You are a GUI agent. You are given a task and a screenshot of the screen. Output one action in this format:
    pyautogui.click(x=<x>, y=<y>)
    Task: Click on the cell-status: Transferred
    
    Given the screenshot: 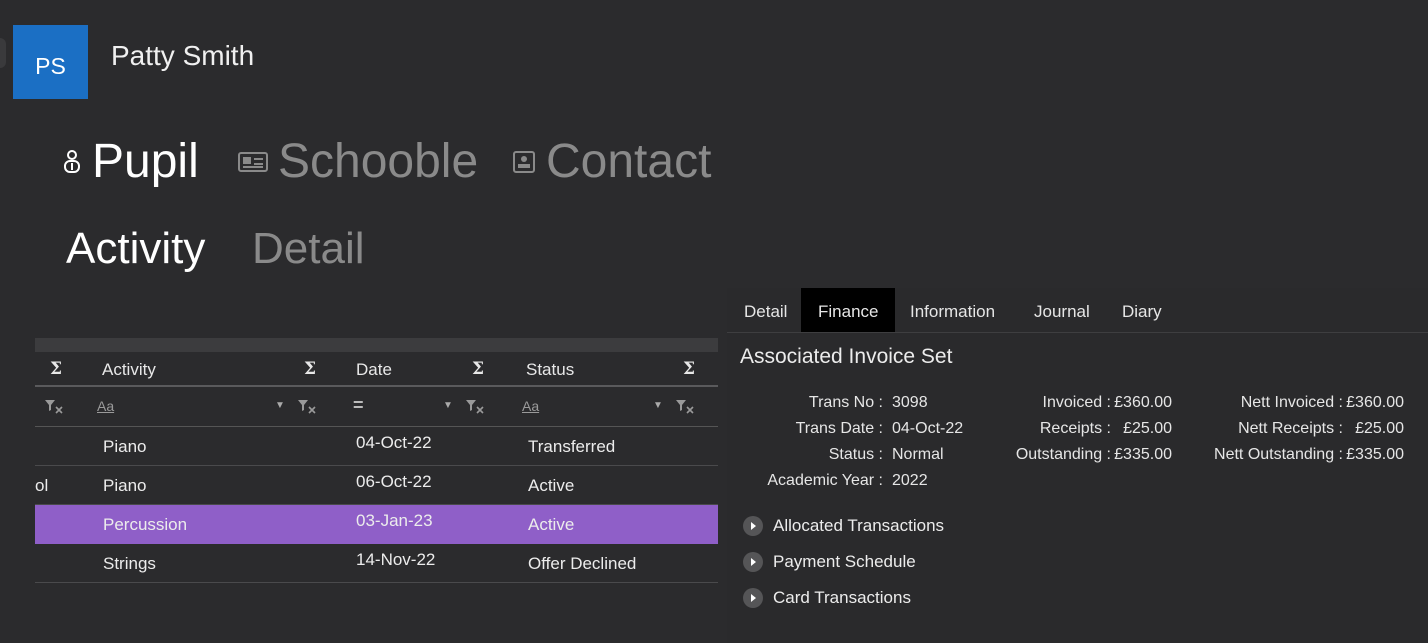 What is the action you would take?
    pyautogui.click(x=572, y=446)
    